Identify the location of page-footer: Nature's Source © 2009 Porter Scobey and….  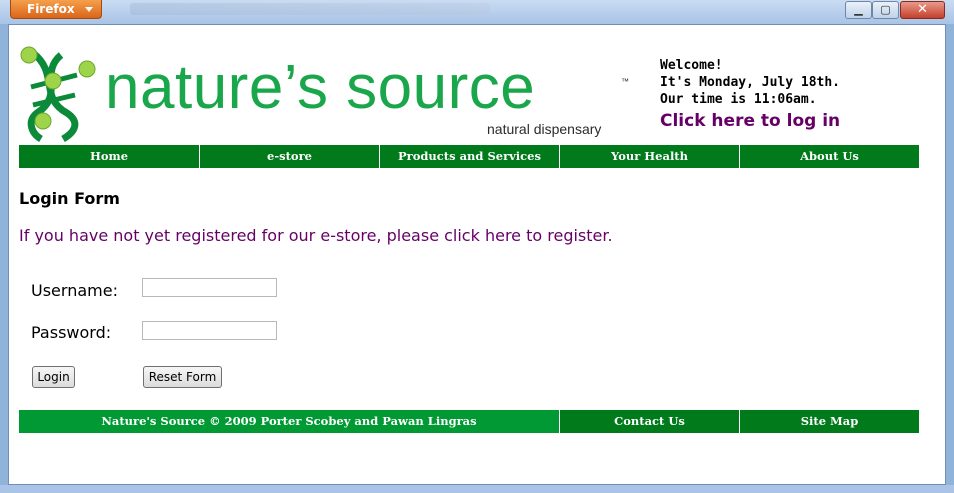
(469, 421).